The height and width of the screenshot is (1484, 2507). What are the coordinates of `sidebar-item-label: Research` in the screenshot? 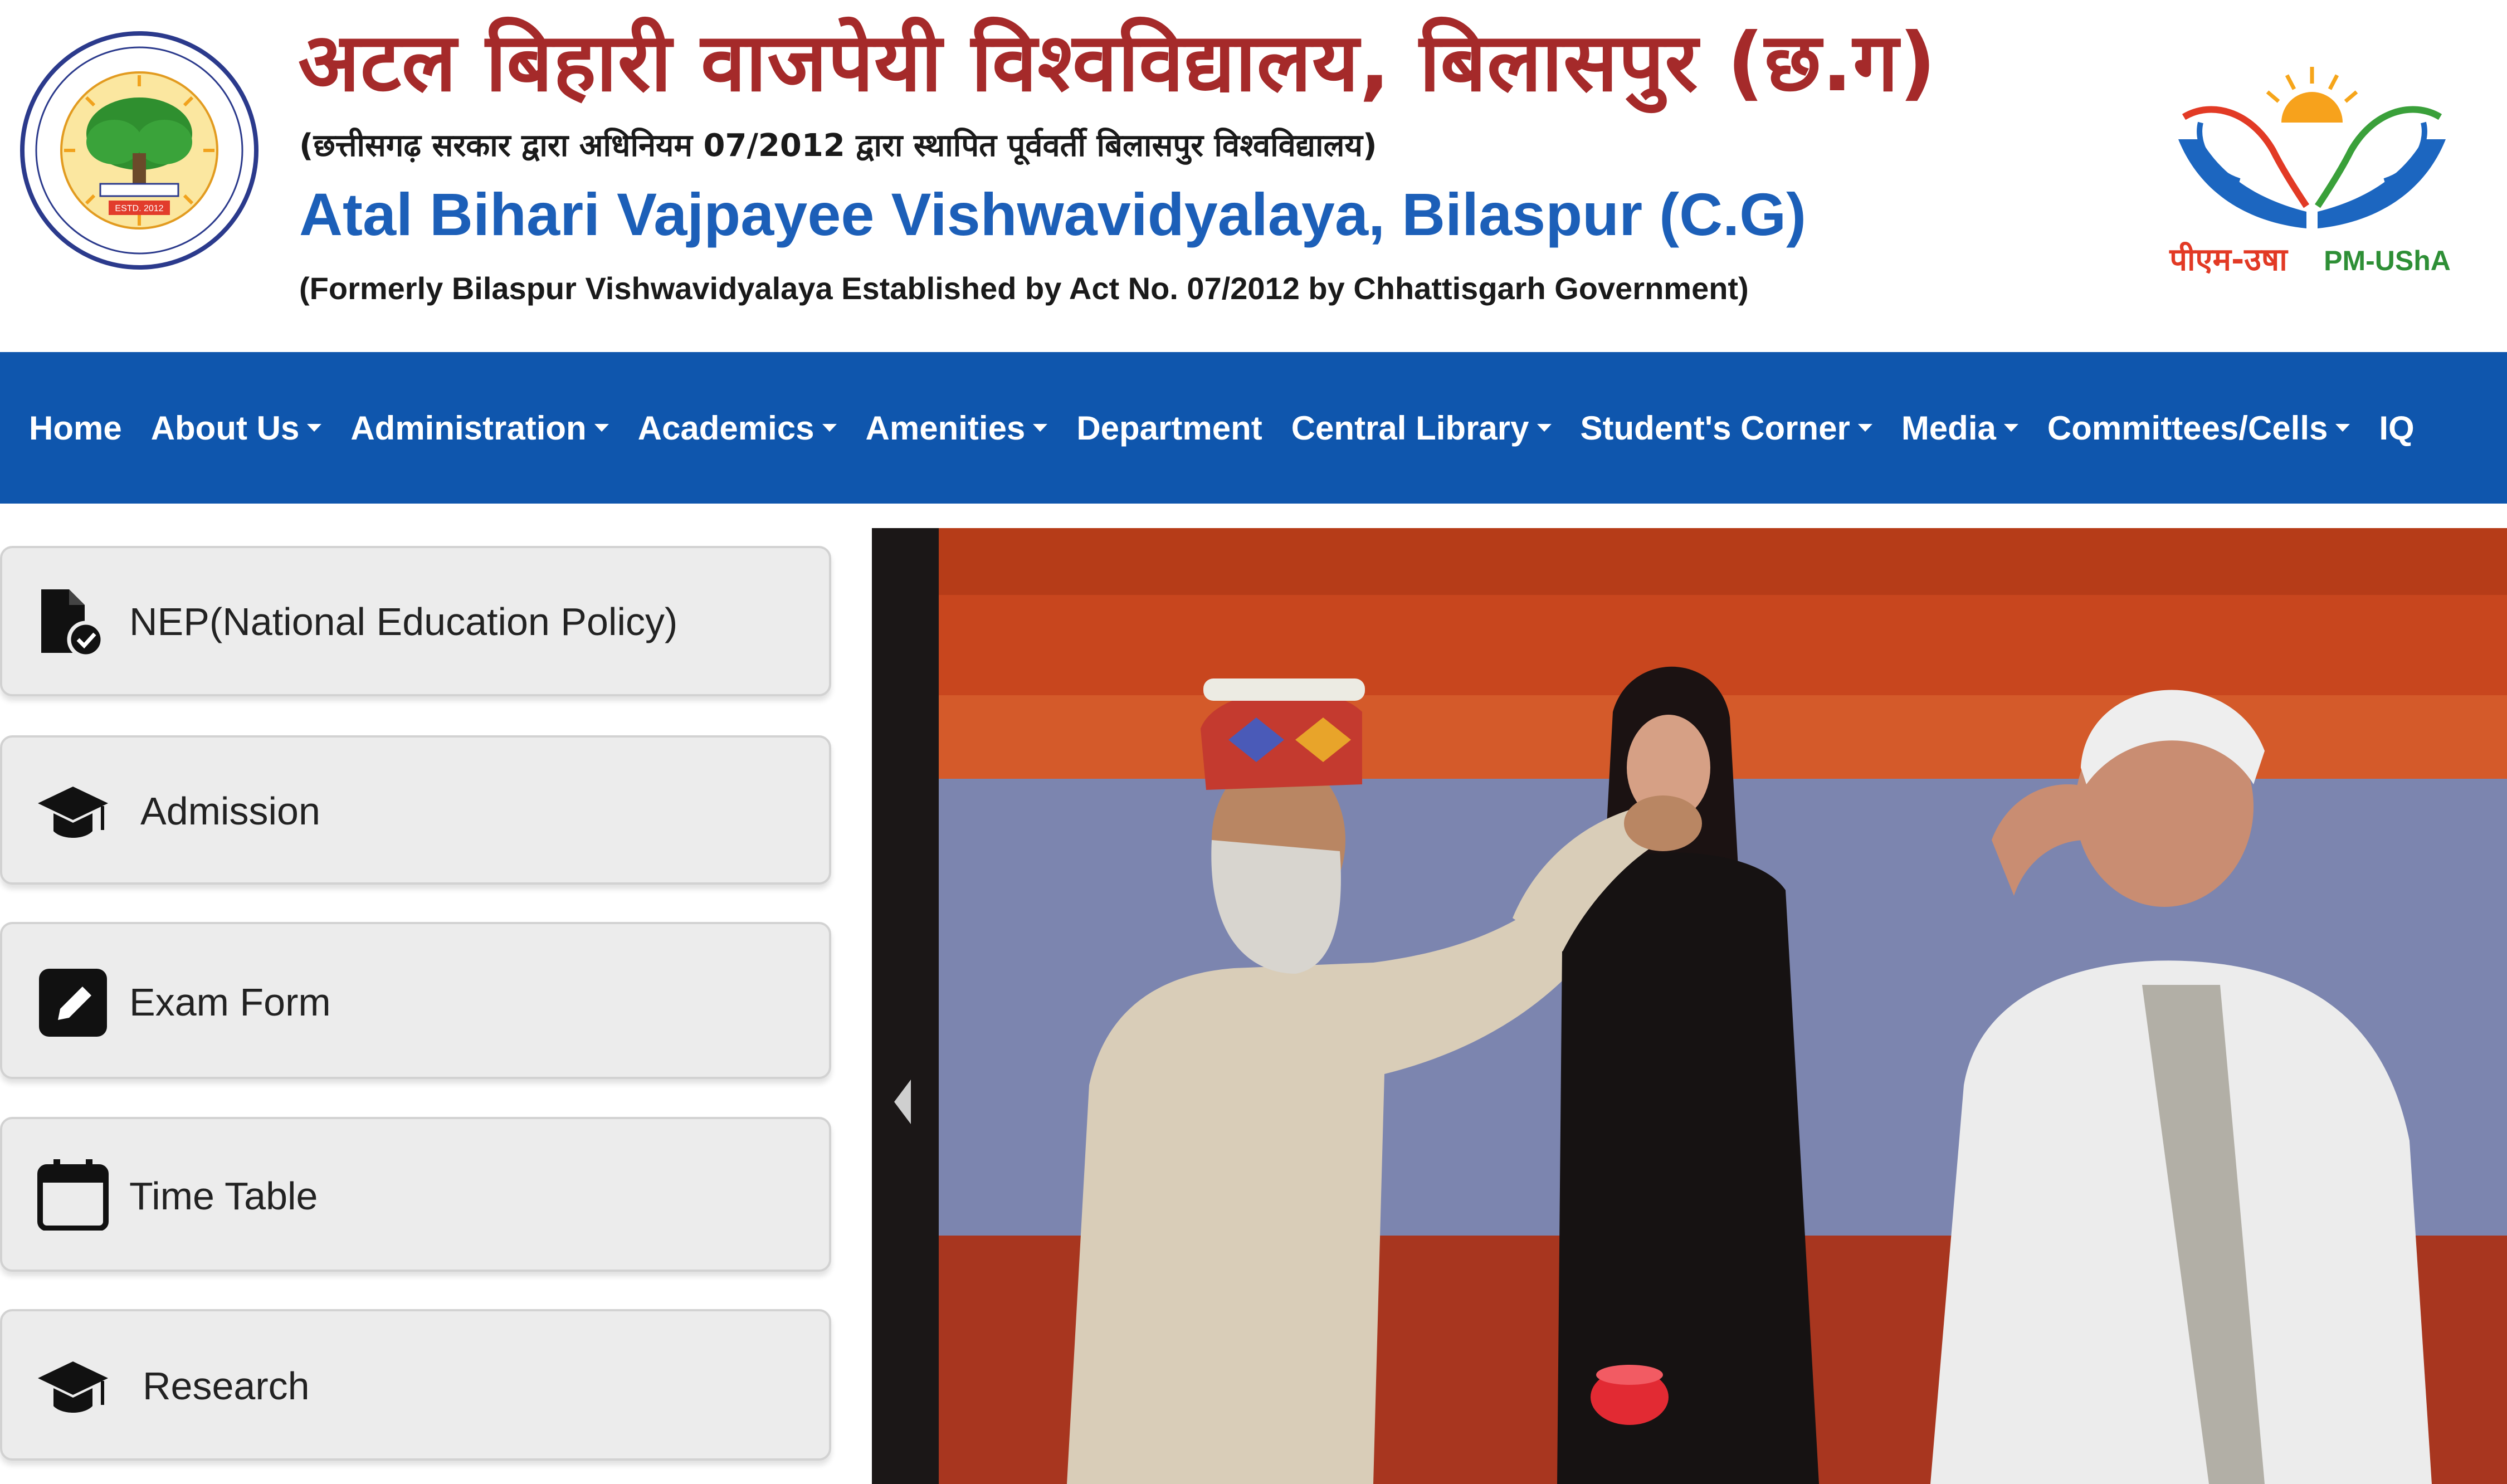 It's located at (226, 1386).